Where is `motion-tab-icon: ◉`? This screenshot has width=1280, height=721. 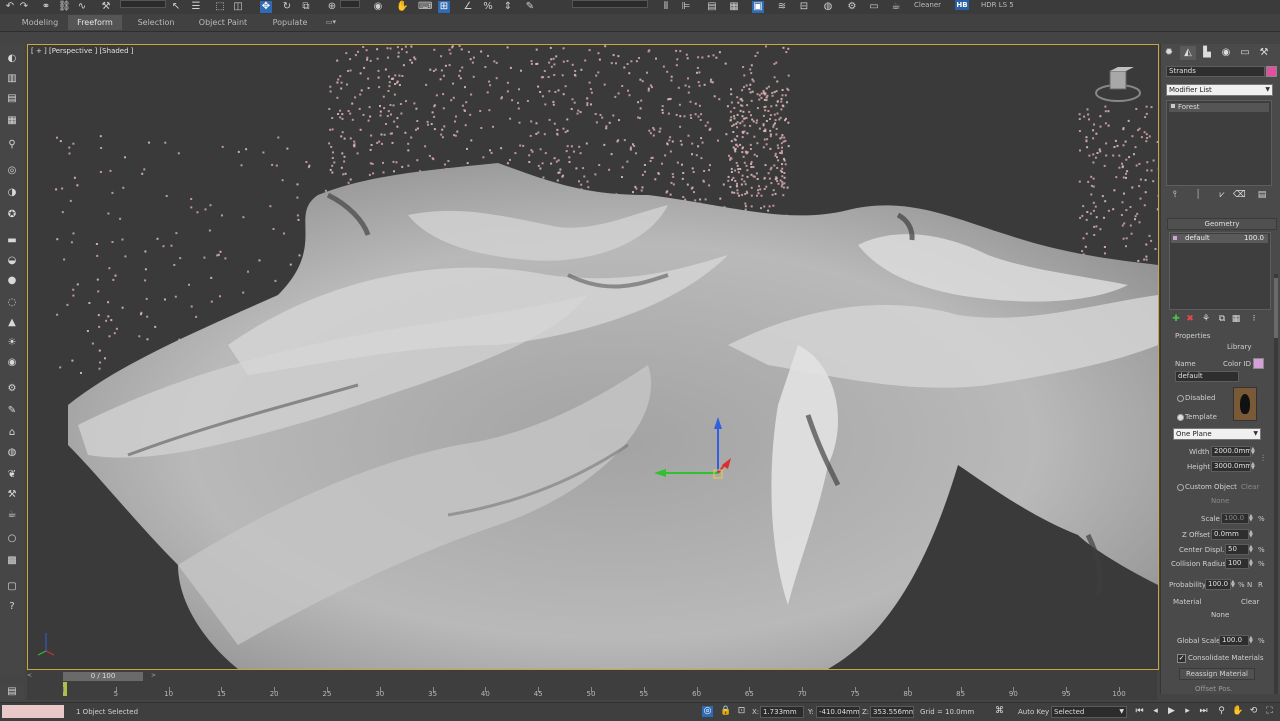 motion-tab-icon: ◉ is located at coordinates (1226, 53).